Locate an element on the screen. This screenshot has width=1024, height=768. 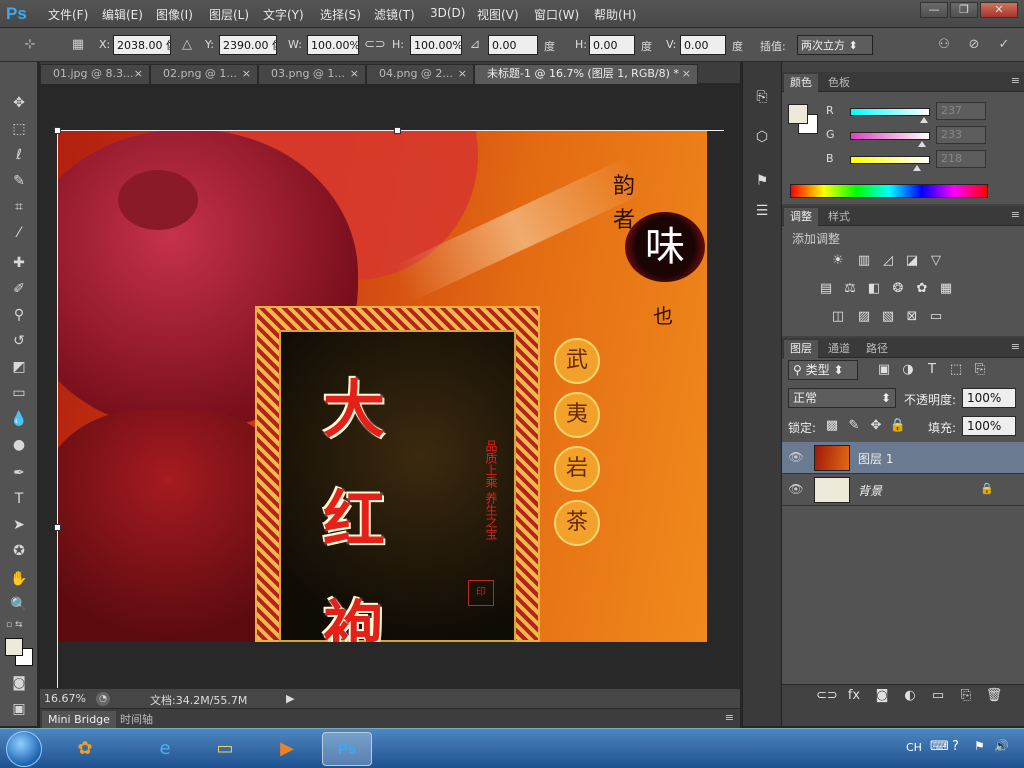
pen-tool-icon: ✒ is located at coordinates (19, 473).